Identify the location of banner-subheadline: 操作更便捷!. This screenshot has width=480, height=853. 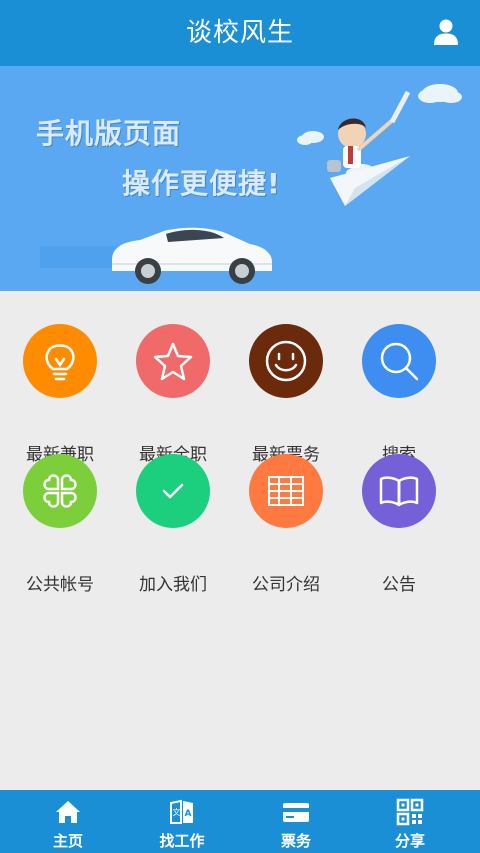
(201, 183).